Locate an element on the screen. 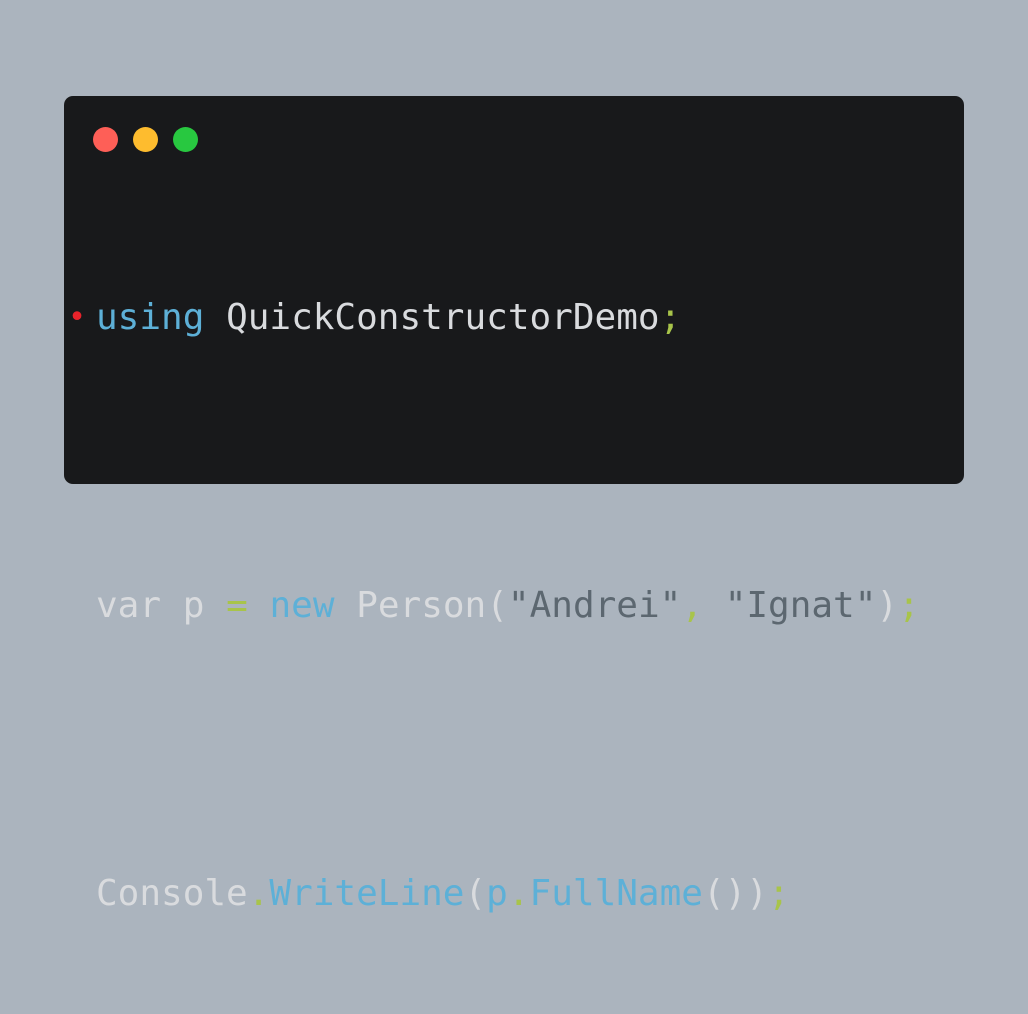  method-fullname: FullName is located at coordinates (616, 893).